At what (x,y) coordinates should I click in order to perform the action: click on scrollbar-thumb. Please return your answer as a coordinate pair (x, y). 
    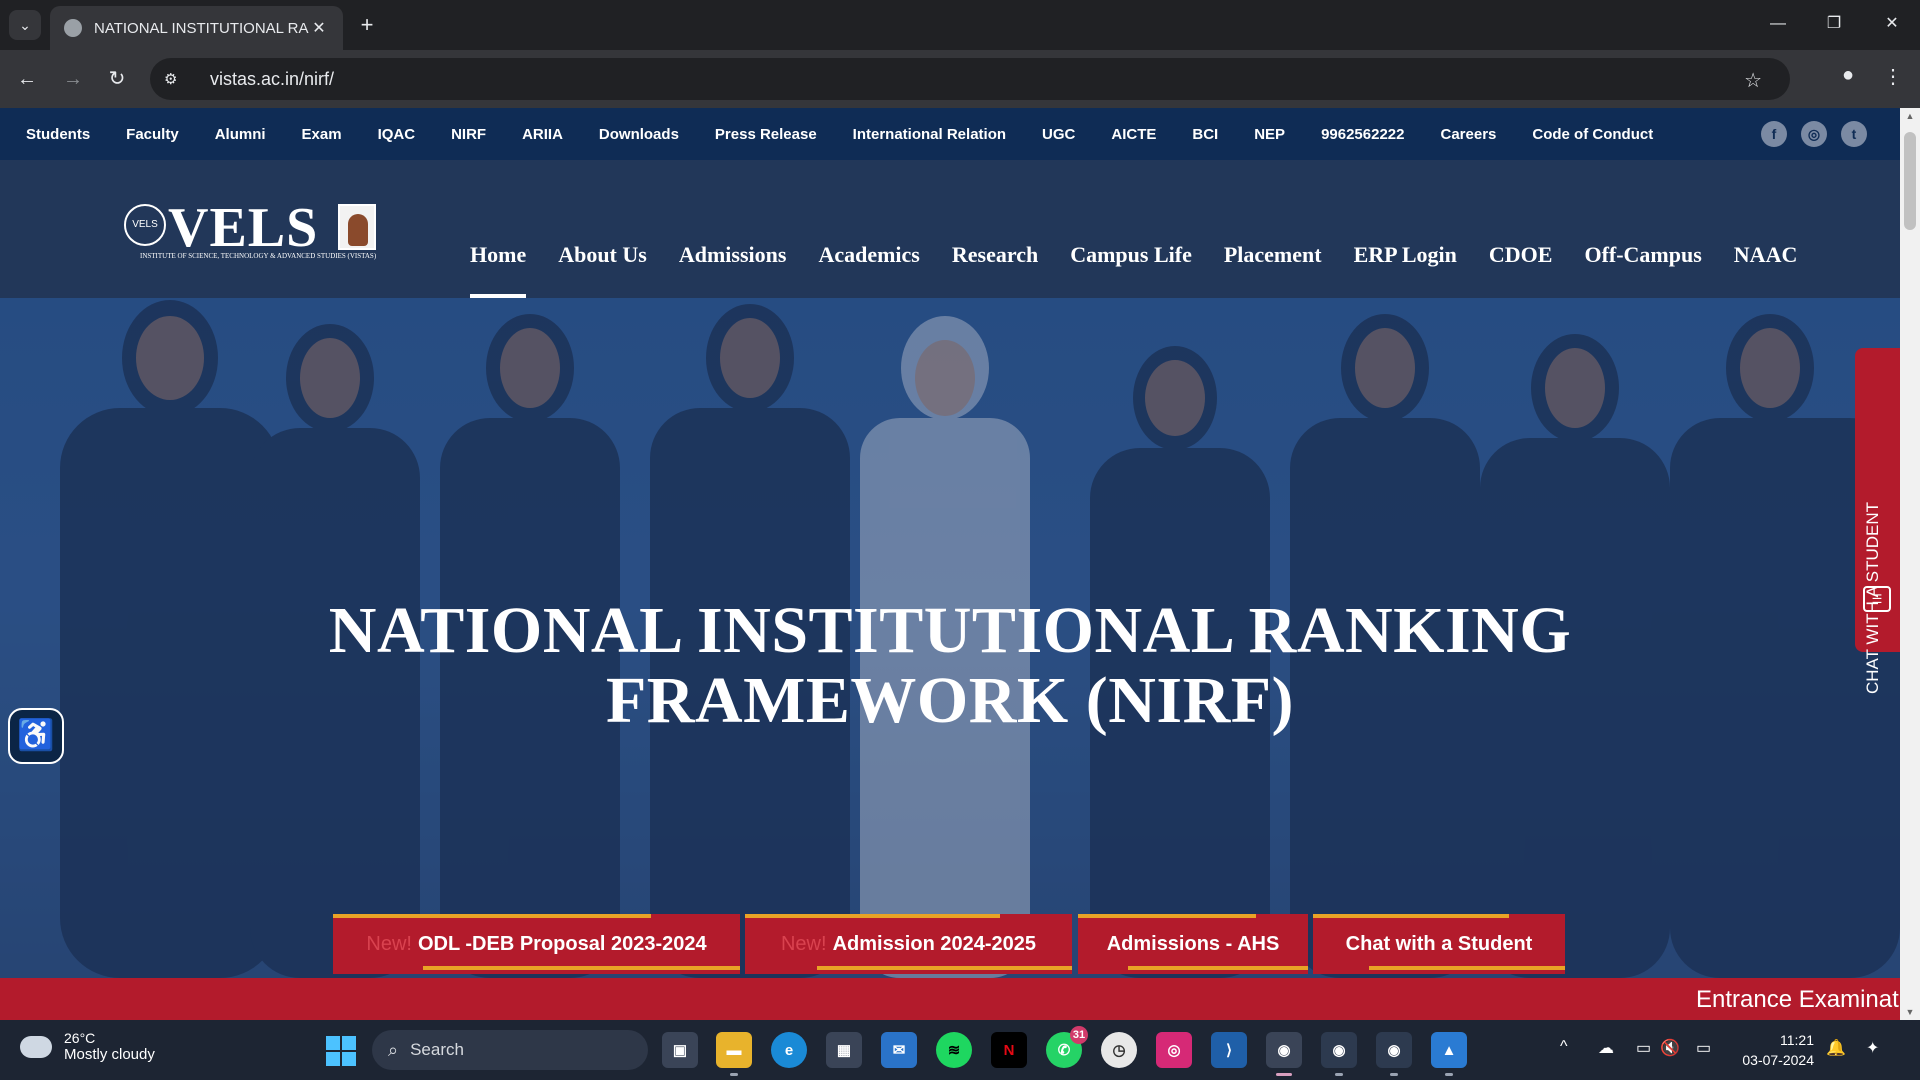
    Looking at the image, I should click on (1910, 181).